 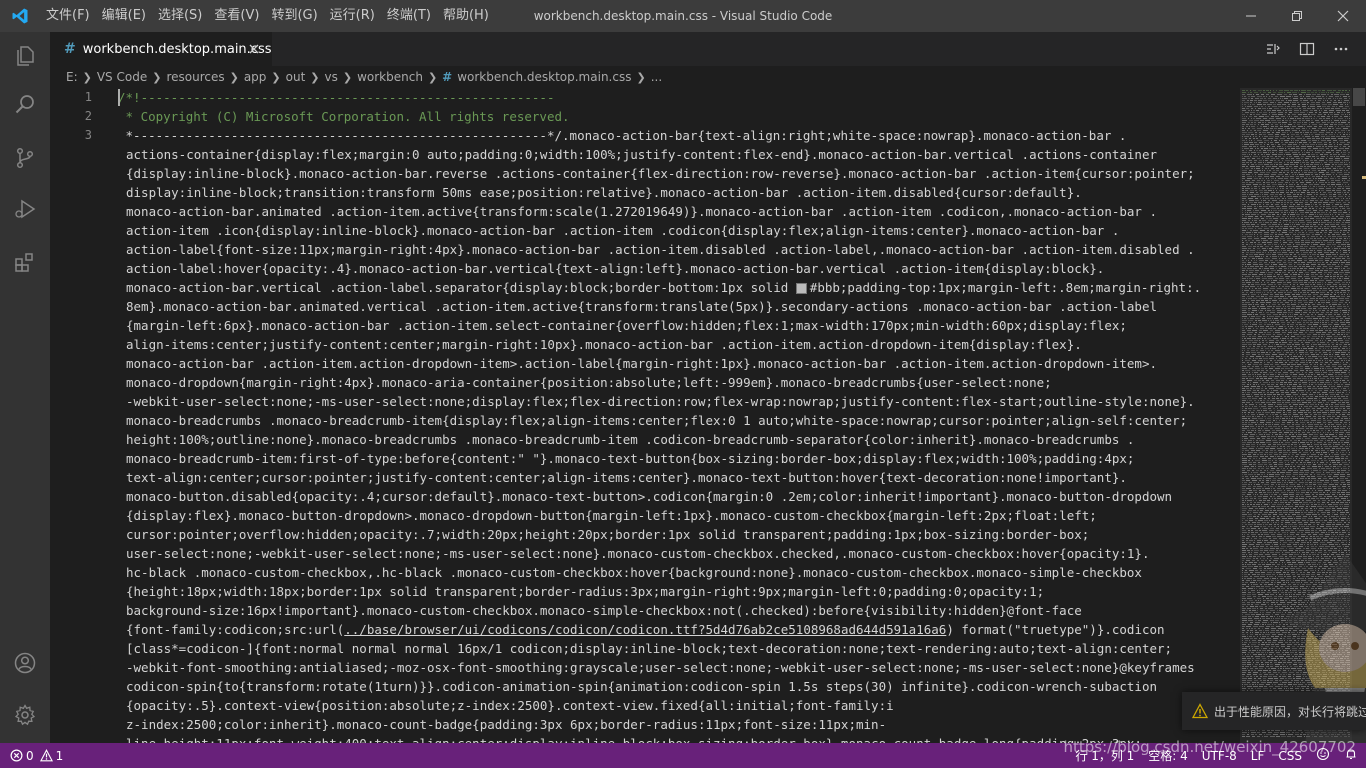 I want to click on run-debug-button, so click(x=25, y=209).